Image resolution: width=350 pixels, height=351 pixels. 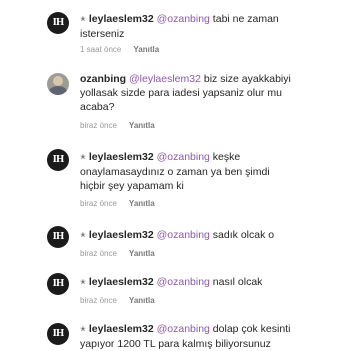 I want to click on comment-line: sadık olcak o, so click(x=242, y=235).